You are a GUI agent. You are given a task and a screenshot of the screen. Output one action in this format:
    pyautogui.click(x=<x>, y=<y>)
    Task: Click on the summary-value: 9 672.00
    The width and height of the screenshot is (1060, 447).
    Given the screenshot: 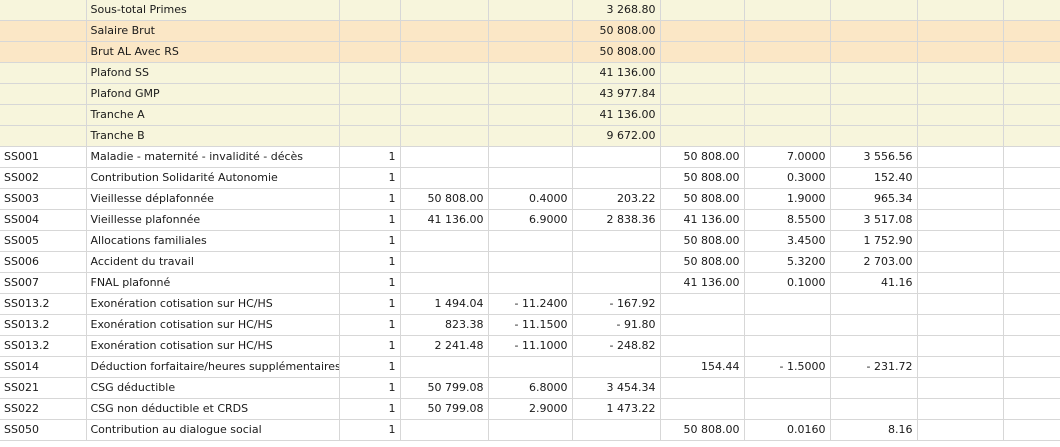 What is the action you would take?
    pyautogui.click(x=616, y=136)
    